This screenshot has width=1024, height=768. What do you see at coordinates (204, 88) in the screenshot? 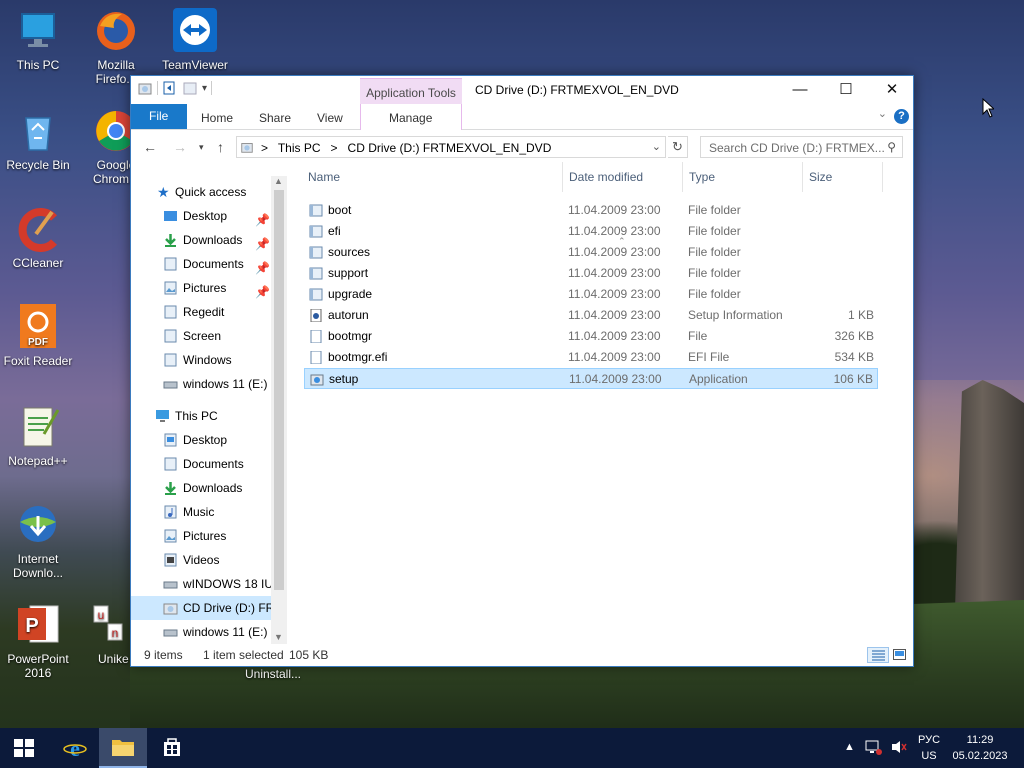
I see `customize-qat-icon: ▾` at bounding box center [204, 88].